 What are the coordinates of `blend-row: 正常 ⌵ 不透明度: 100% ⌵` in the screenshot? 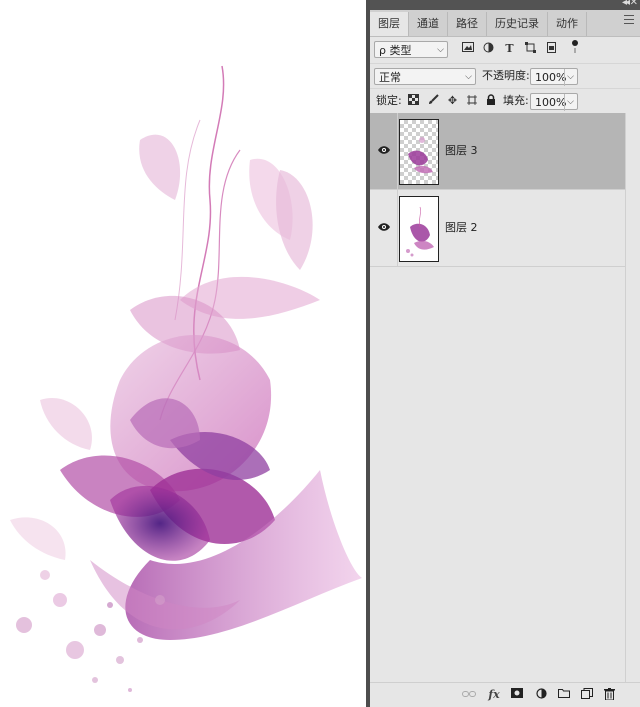 It's located at (505, 76).